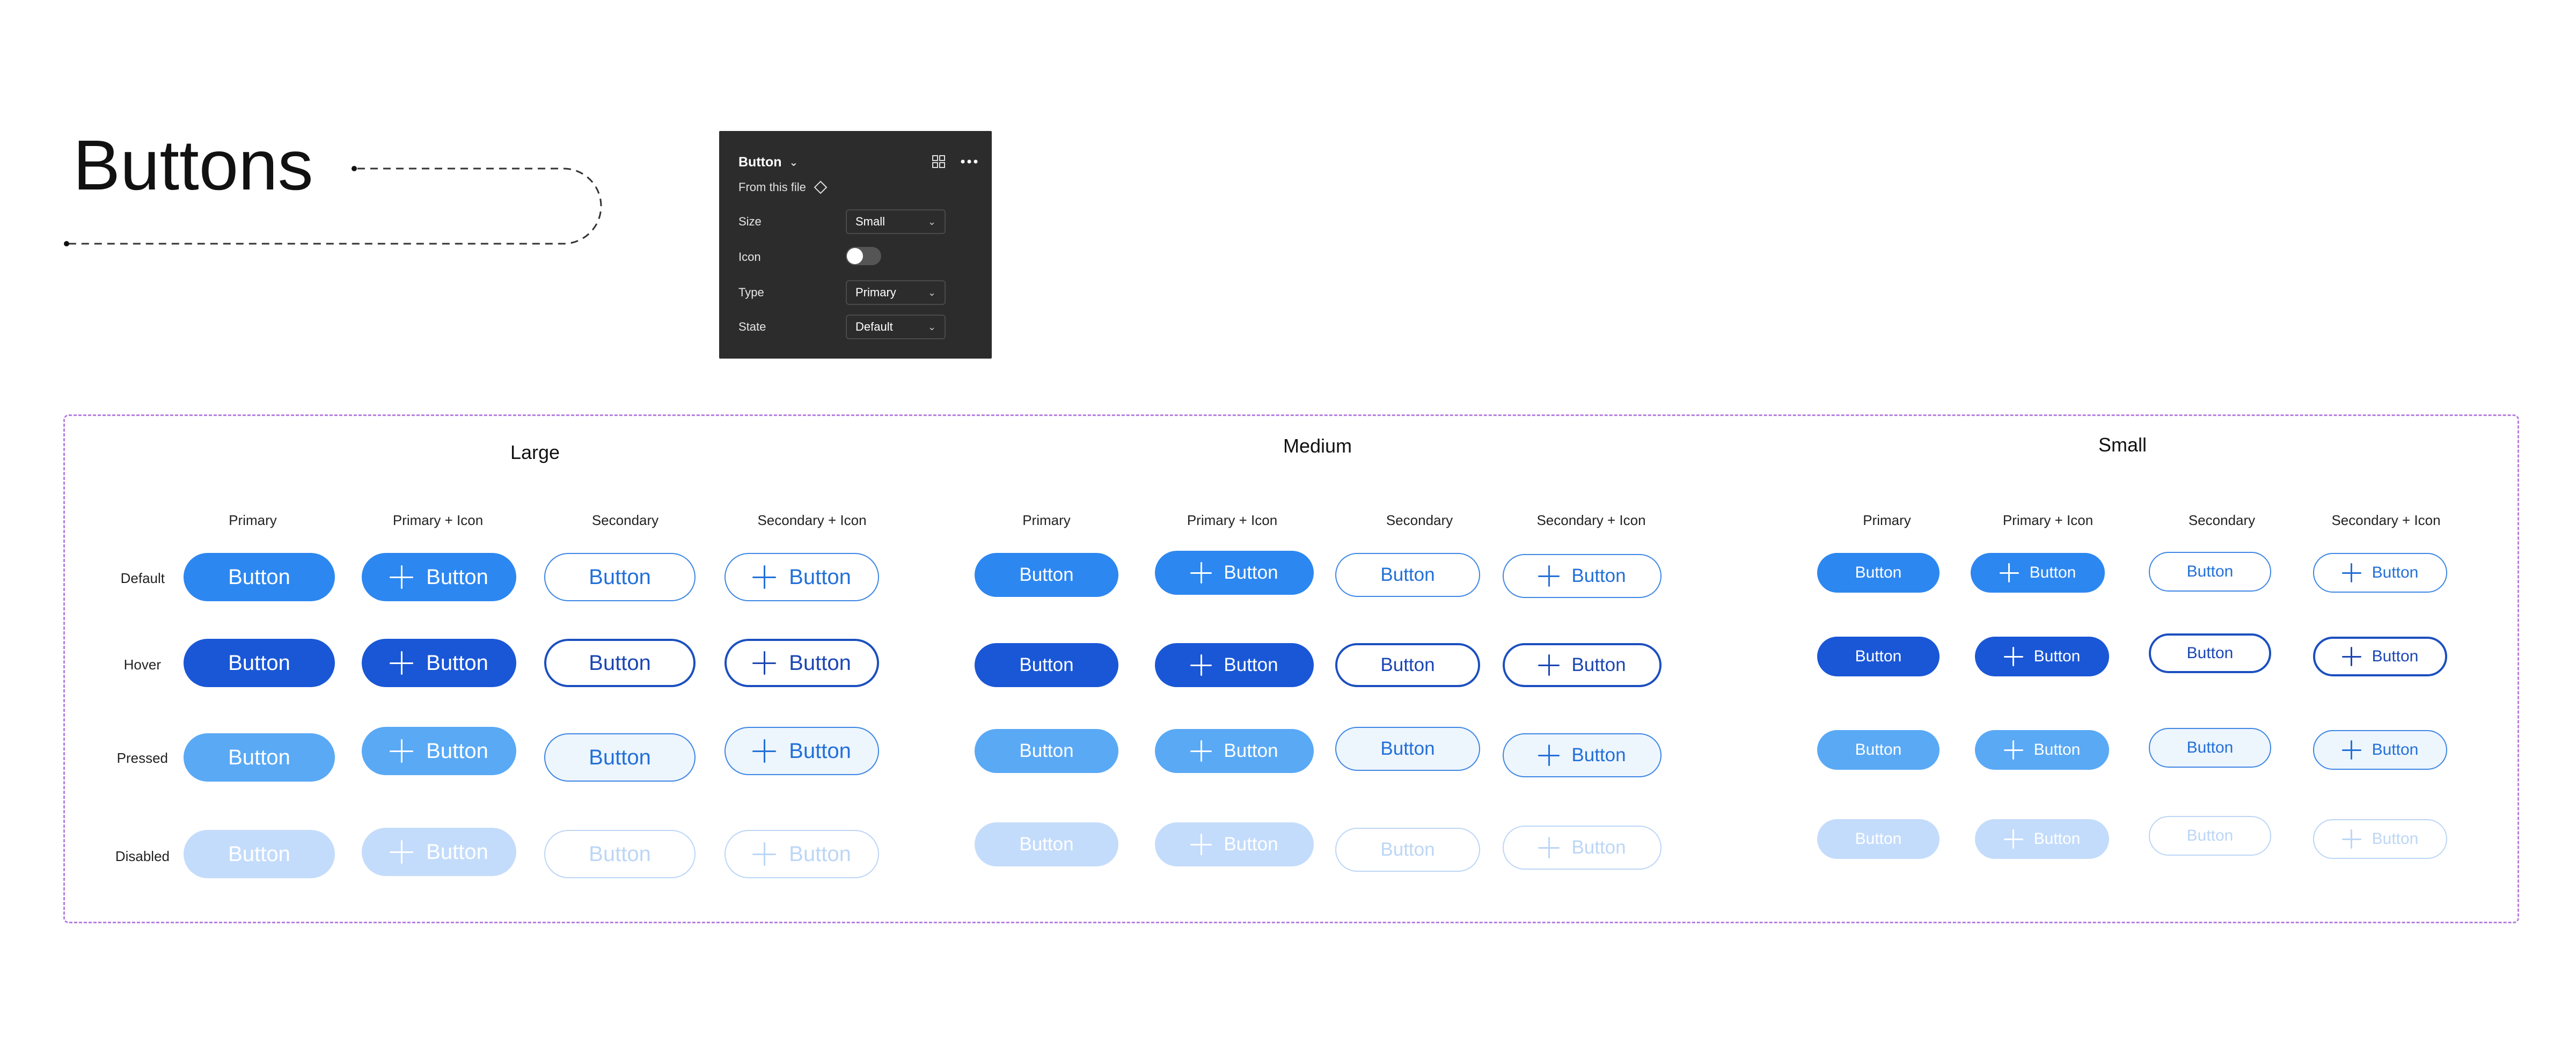 This screenshot has width=2576, height=1050. Describe the element at coordinates (870, 221) in the screenshot. I see `size-value: Small` at that location.